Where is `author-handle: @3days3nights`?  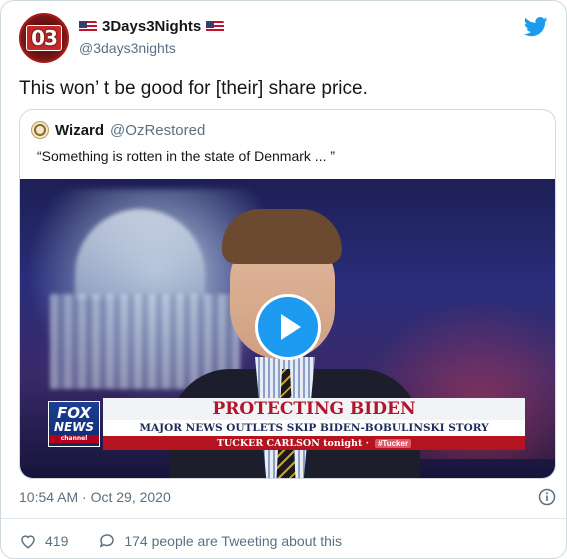
author-handle: @3days3nights is located at coordinates (127, 48).